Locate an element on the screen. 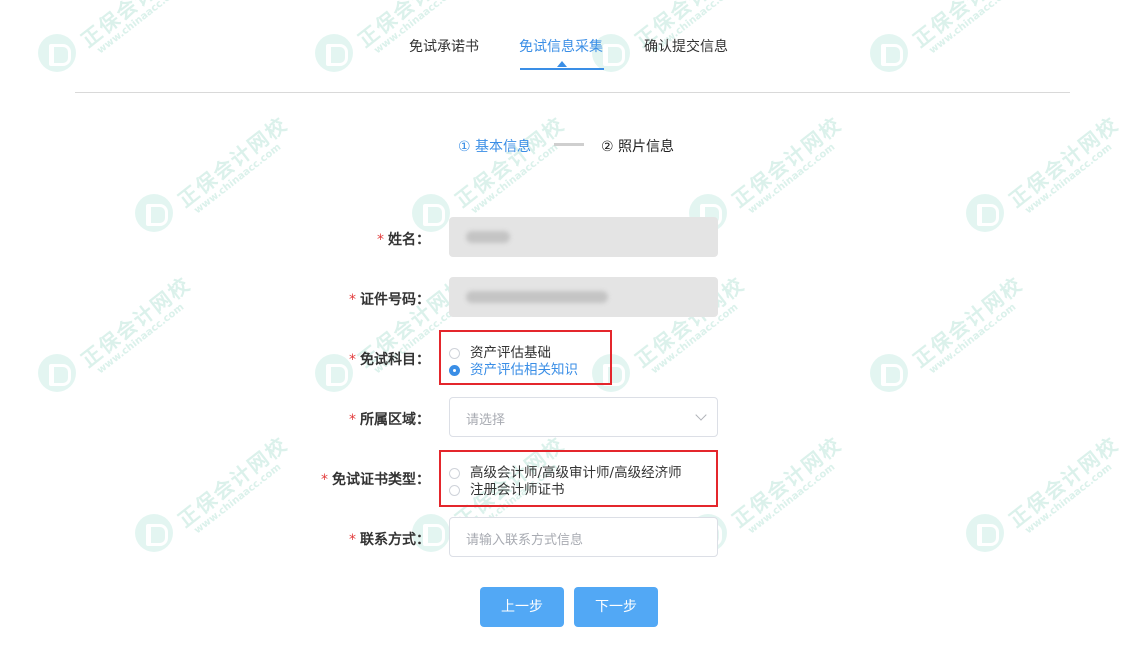 The width and height of the screenshot is (1138, 656). highlight-box-subject is located at coordinates (525, 357).